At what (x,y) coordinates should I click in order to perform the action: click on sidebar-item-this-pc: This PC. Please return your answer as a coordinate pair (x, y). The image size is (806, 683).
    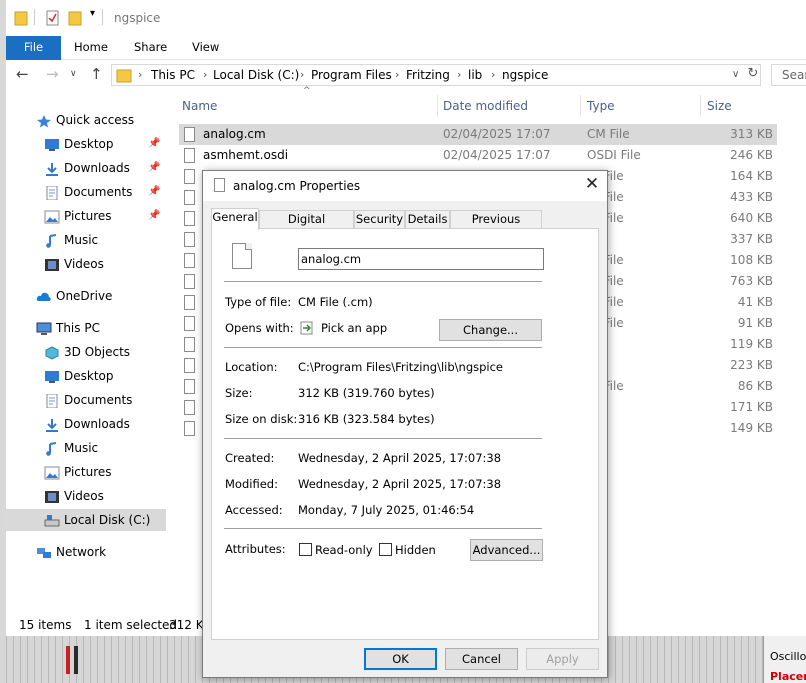
    Looking at the image, I should click on (86, 328).